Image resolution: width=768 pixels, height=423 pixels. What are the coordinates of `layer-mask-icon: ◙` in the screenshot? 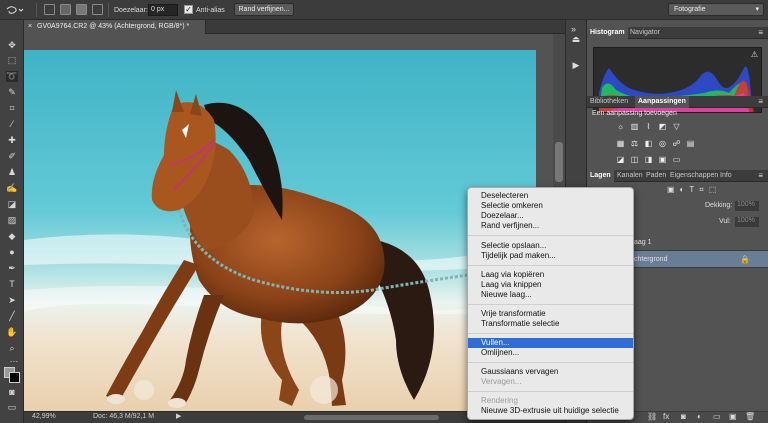 It's located at (683, 416).